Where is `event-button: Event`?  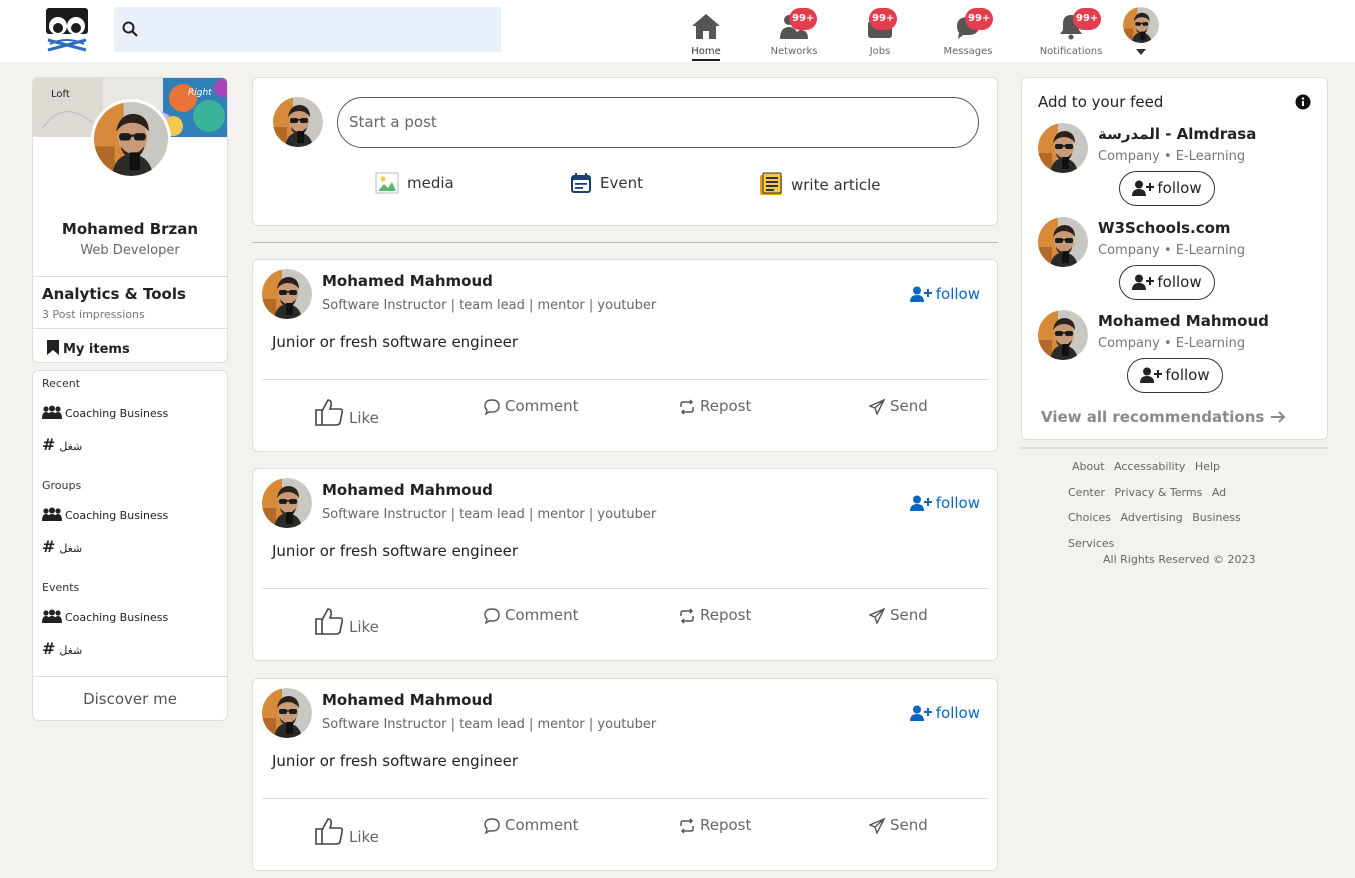
event-button: Event is located at coordinates (606, 183).